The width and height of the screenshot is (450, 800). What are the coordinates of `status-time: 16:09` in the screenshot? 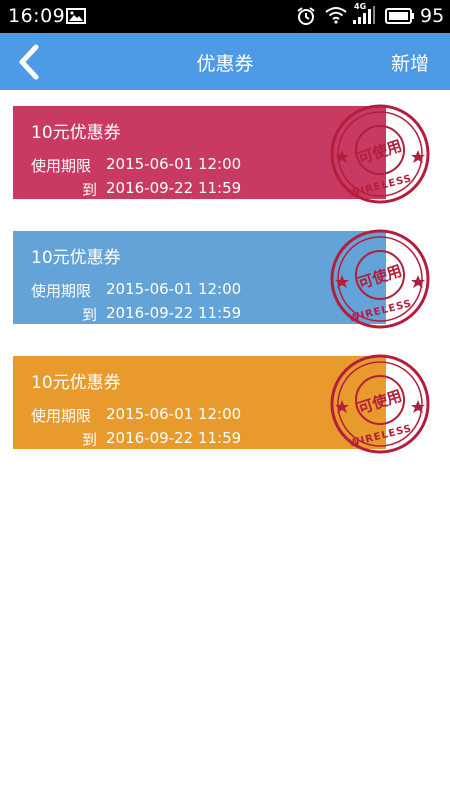 It's located at (37, 16).